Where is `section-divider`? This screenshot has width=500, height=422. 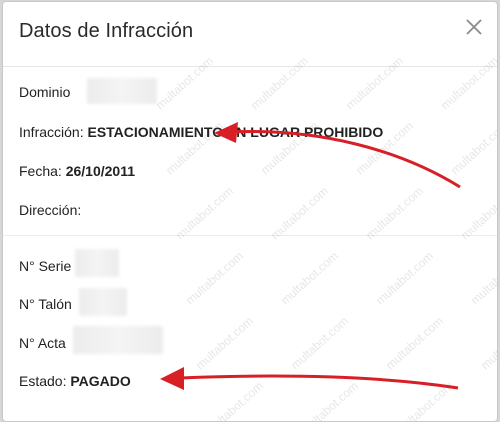
section-divider is located at coordinates (250, 235).